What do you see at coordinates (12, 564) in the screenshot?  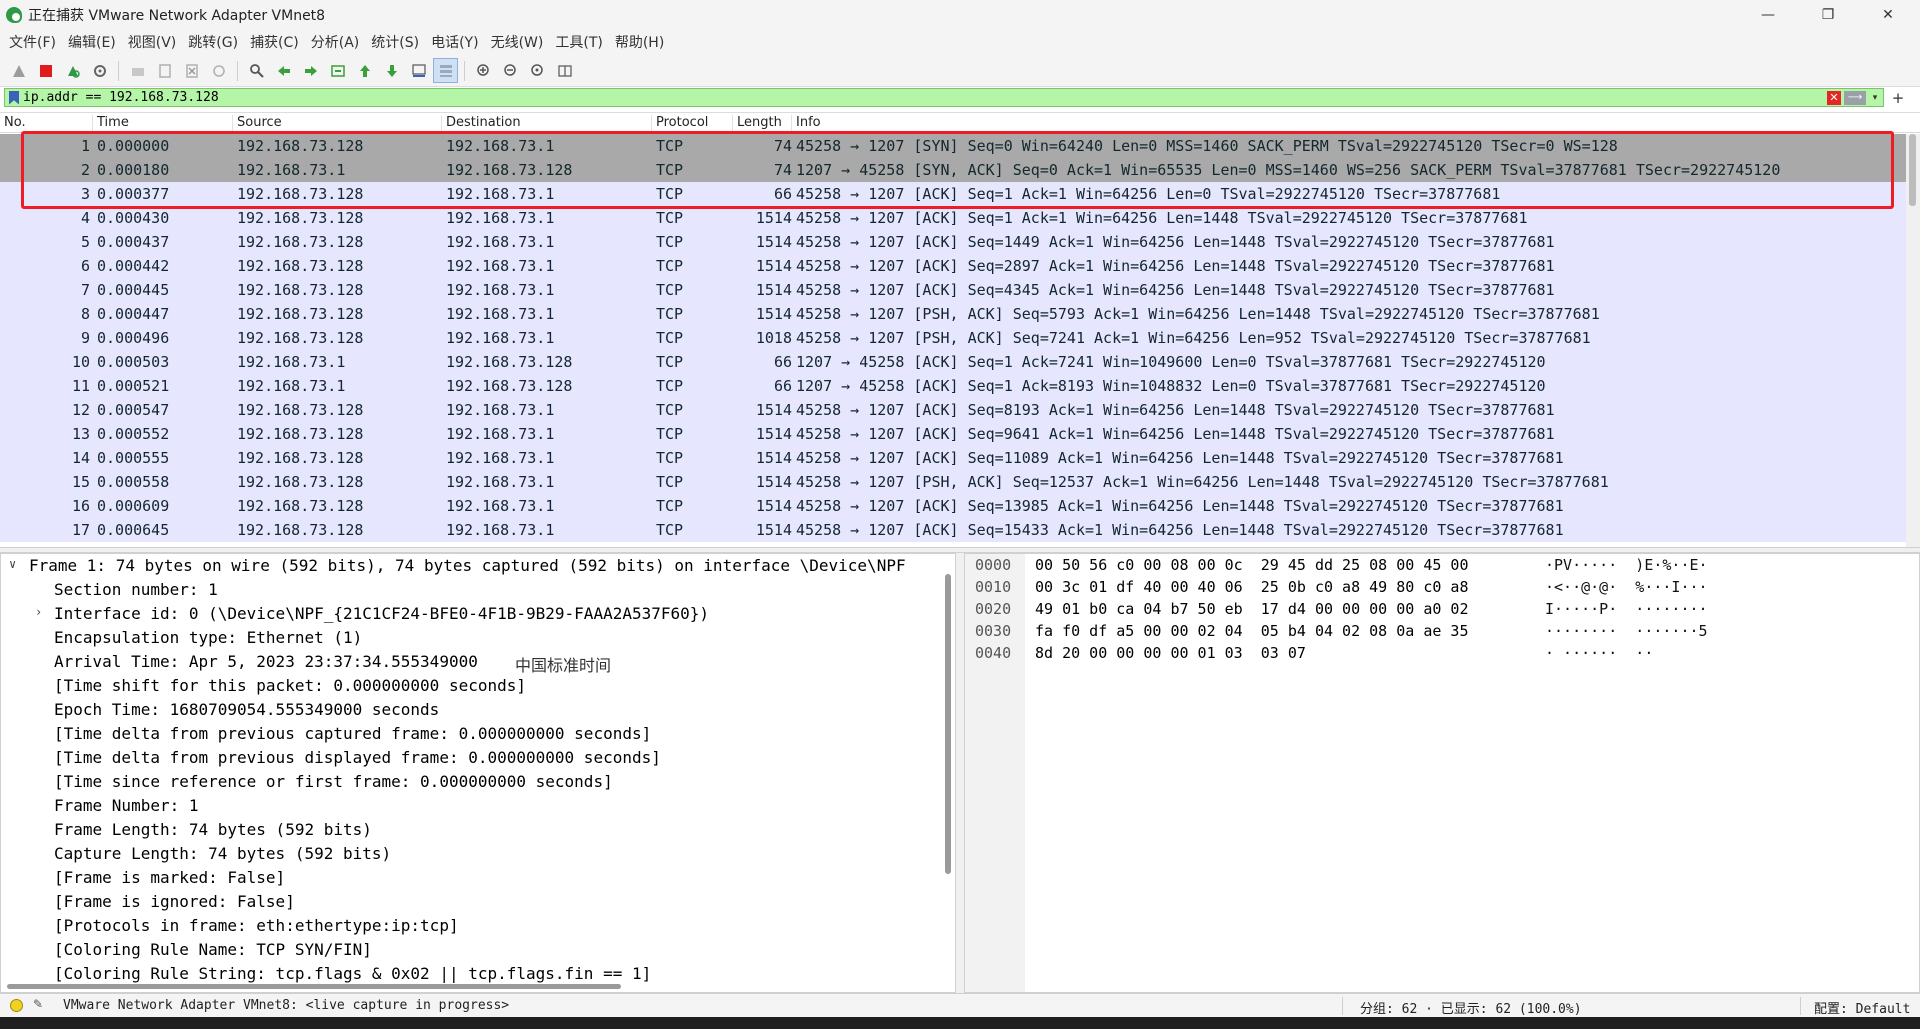 I see `chevron-down-icon: ∨` at bounding box center [12, 564].